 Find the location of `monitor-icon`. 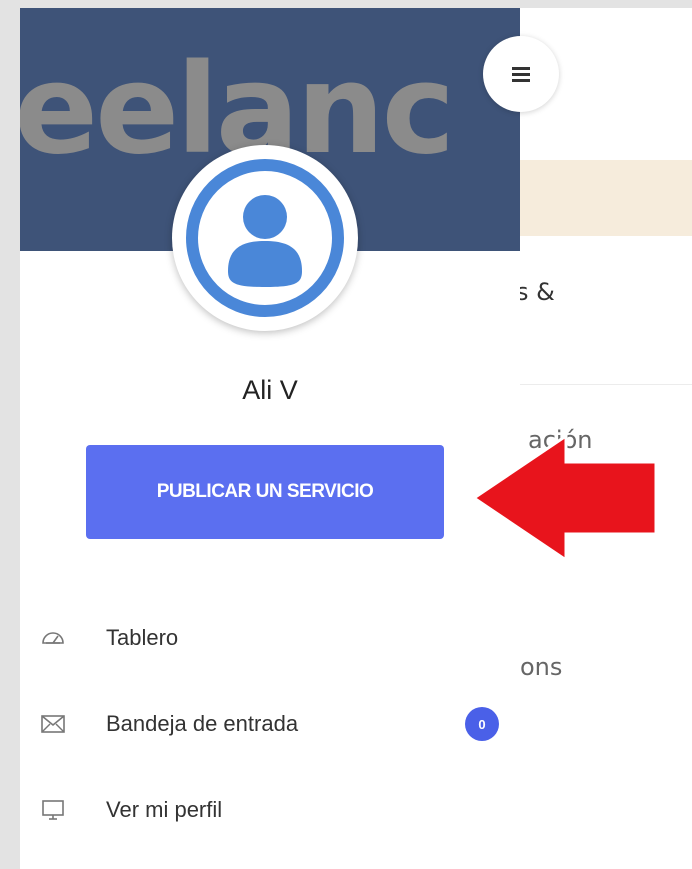

monitor-icon is located at coordinates (53, 810).